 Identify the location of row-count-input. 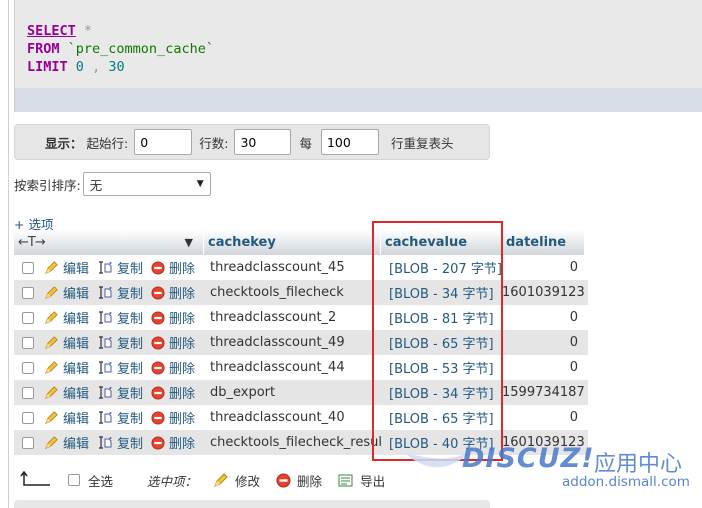
(263, 142).